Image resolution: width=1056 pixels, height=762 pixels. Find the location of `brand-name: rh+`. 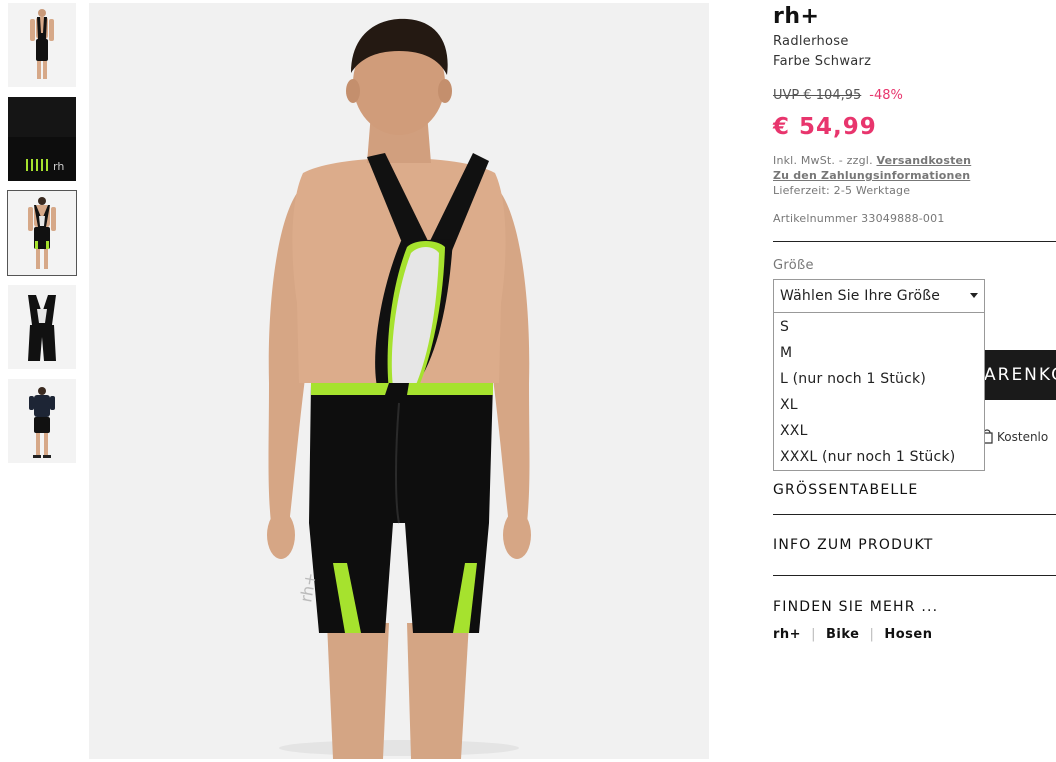

brand-name: rh+ is located at coordinates (796, 16).